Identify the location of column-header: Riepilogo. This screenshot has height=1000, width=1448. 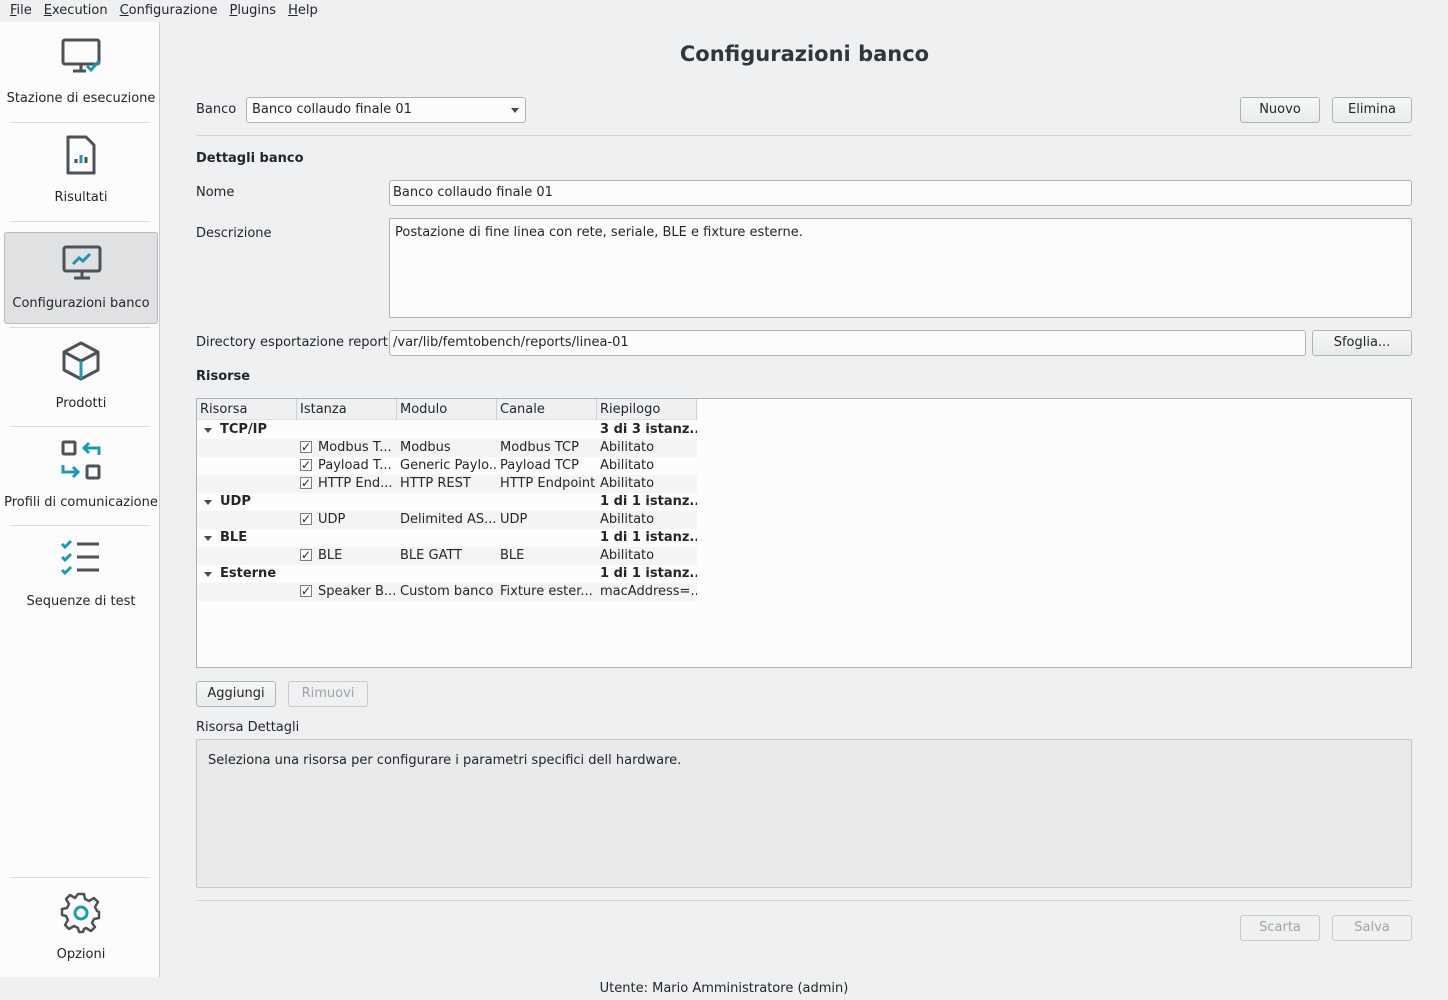
(647, 409).